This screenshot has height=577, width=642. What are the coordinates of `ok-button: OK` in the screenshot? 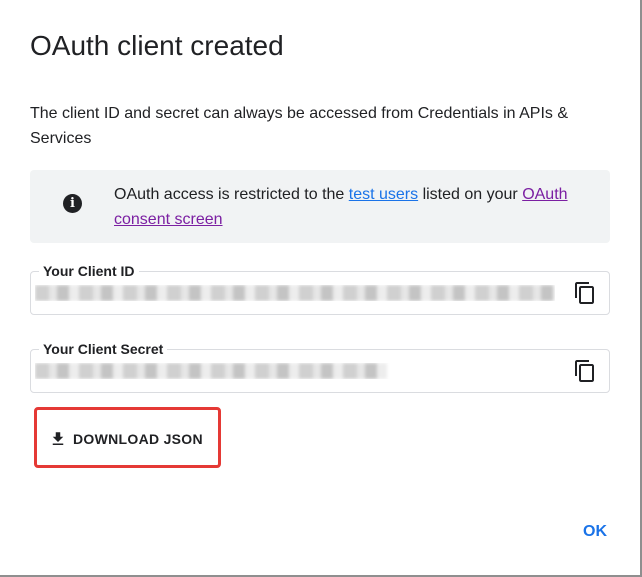 It's located at (595, 532).